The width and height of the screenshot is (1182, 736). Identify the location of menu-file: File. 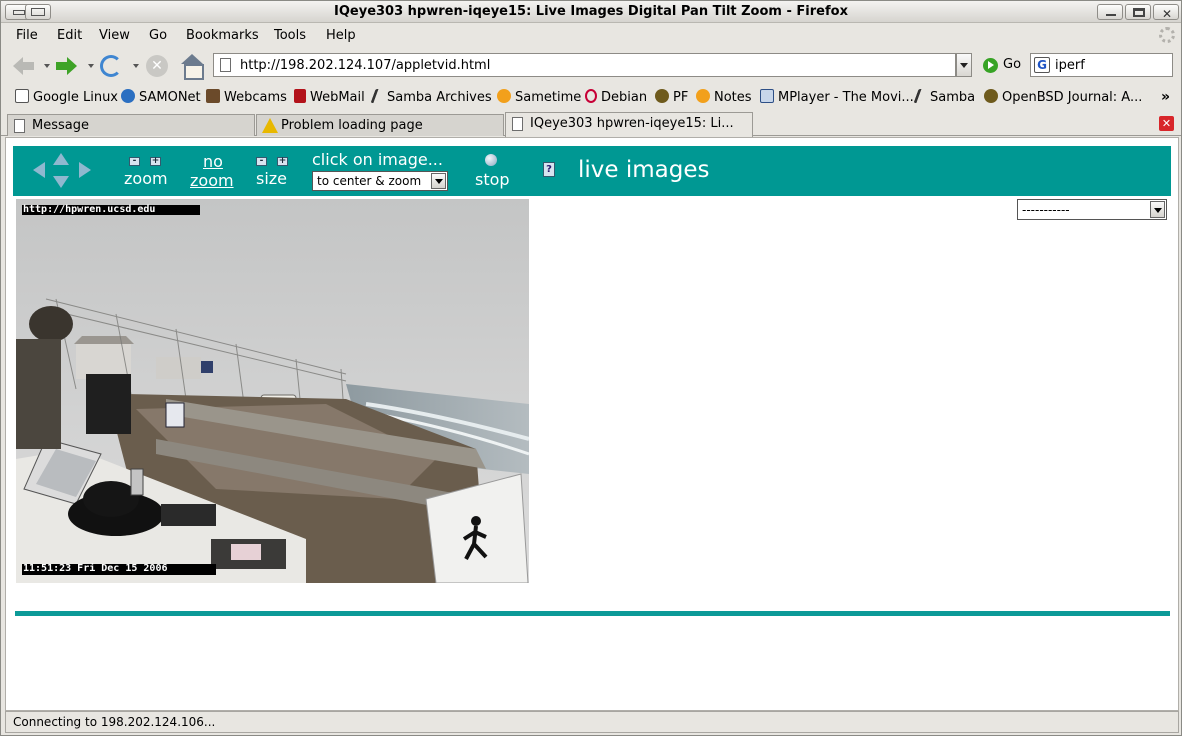
(27, 35).